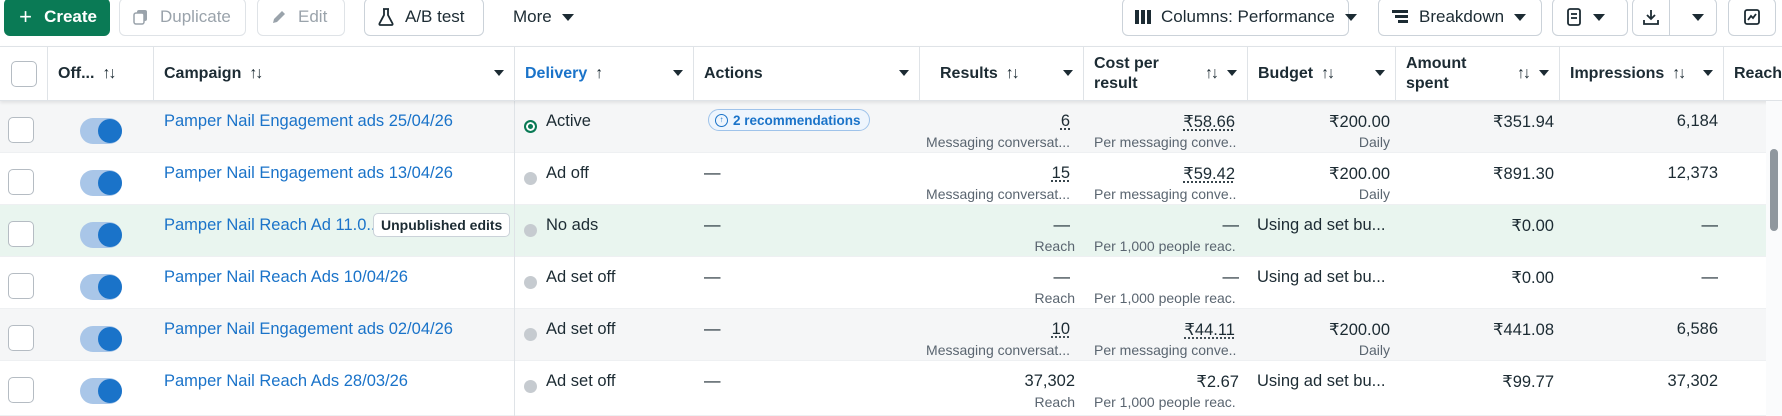  What do you see at coordinates (789, 120) in the screenshot?
I see `recommendations-badge: ↑ 2 recommendations` at bounding box center [789, 120].